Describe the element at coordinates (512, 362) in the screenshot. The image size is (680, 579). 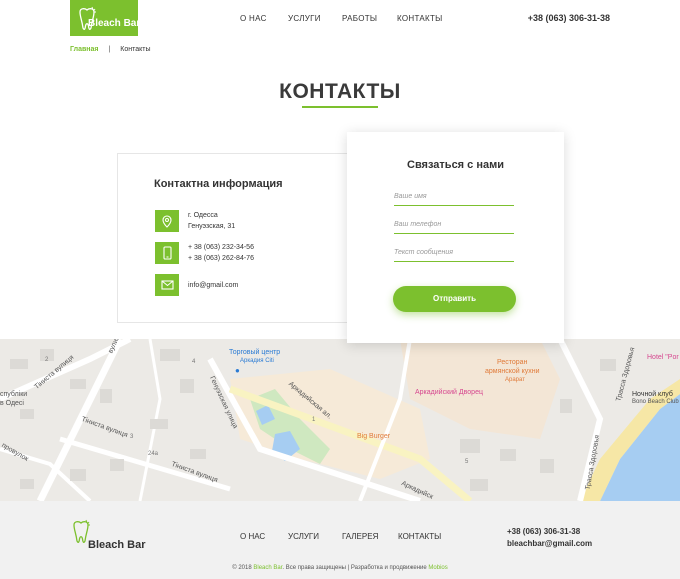
I see `map-label-restaurant-1: Ресторан` at that location.